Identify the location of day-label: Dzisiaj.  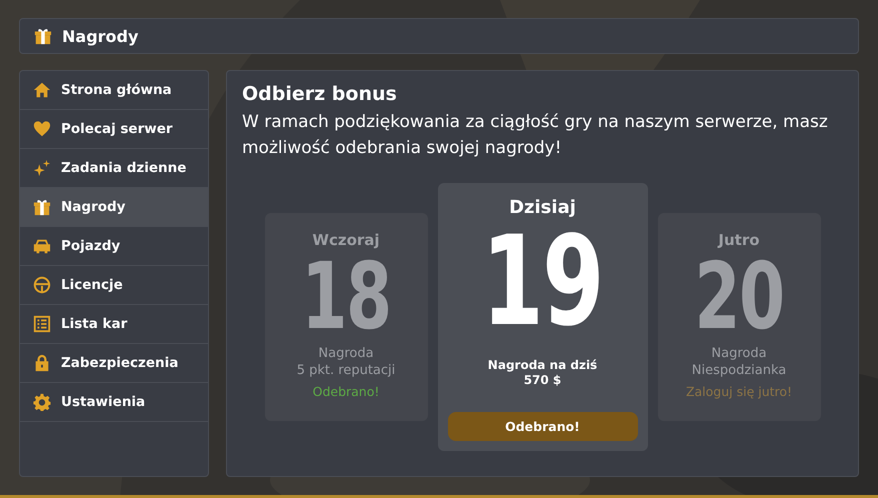
(542, 207).